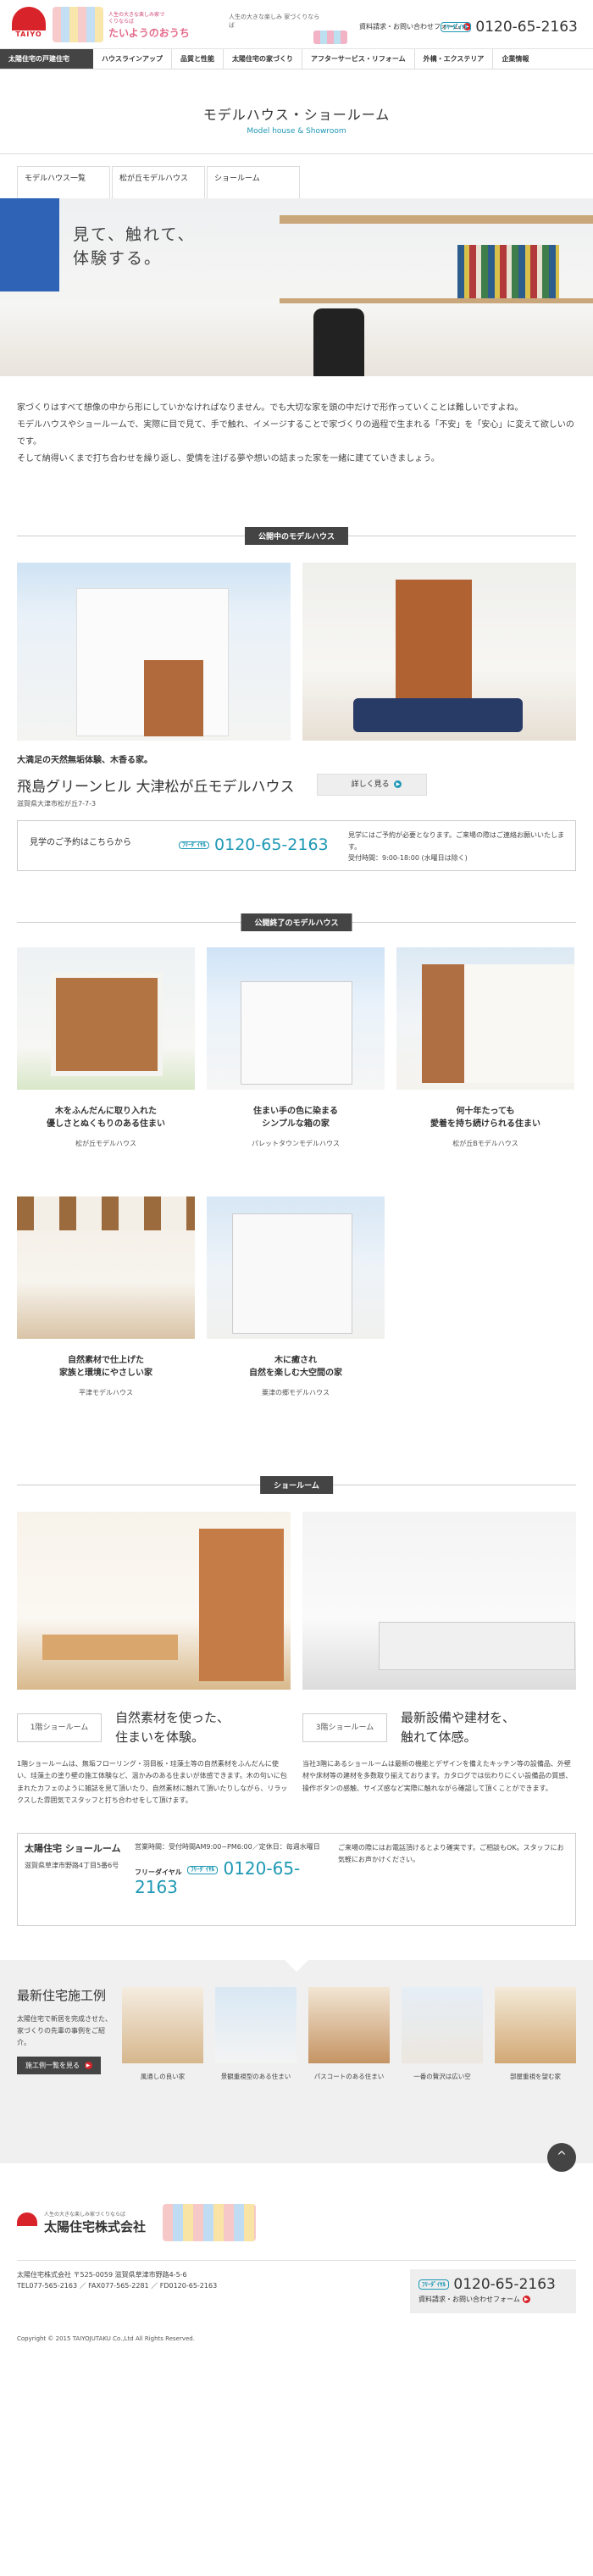 The width and height of the screenshot is (593, 2576). Describe the element at coordinates (27, 2219) in the screenshot. I see `logo-mark-icon` at that location.